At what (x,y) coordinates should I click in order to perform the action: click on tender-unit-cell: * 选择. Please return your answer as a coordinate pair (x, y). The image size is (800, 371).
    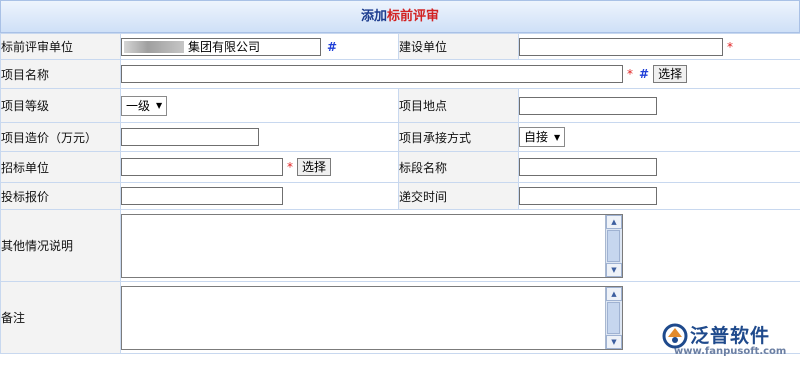
    Looking at the image, I should click on (259, 167).